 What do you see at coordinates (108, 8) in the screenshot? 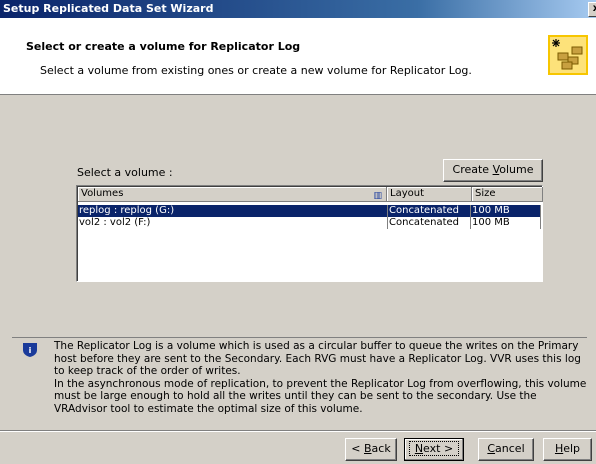
I see `window-title: Setup Replicated Data Set Wizard` at bounding box center [108, 8].